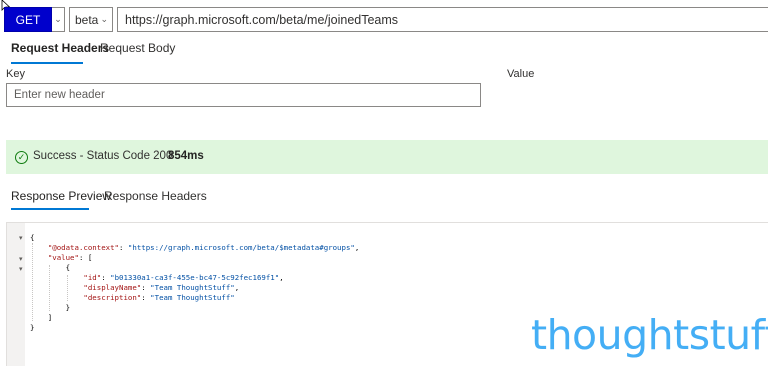  What do you see at coordinates (243, 95) in the screenshot?
I see `header-key-input: Enter new header` at bounding box center [243, 95].